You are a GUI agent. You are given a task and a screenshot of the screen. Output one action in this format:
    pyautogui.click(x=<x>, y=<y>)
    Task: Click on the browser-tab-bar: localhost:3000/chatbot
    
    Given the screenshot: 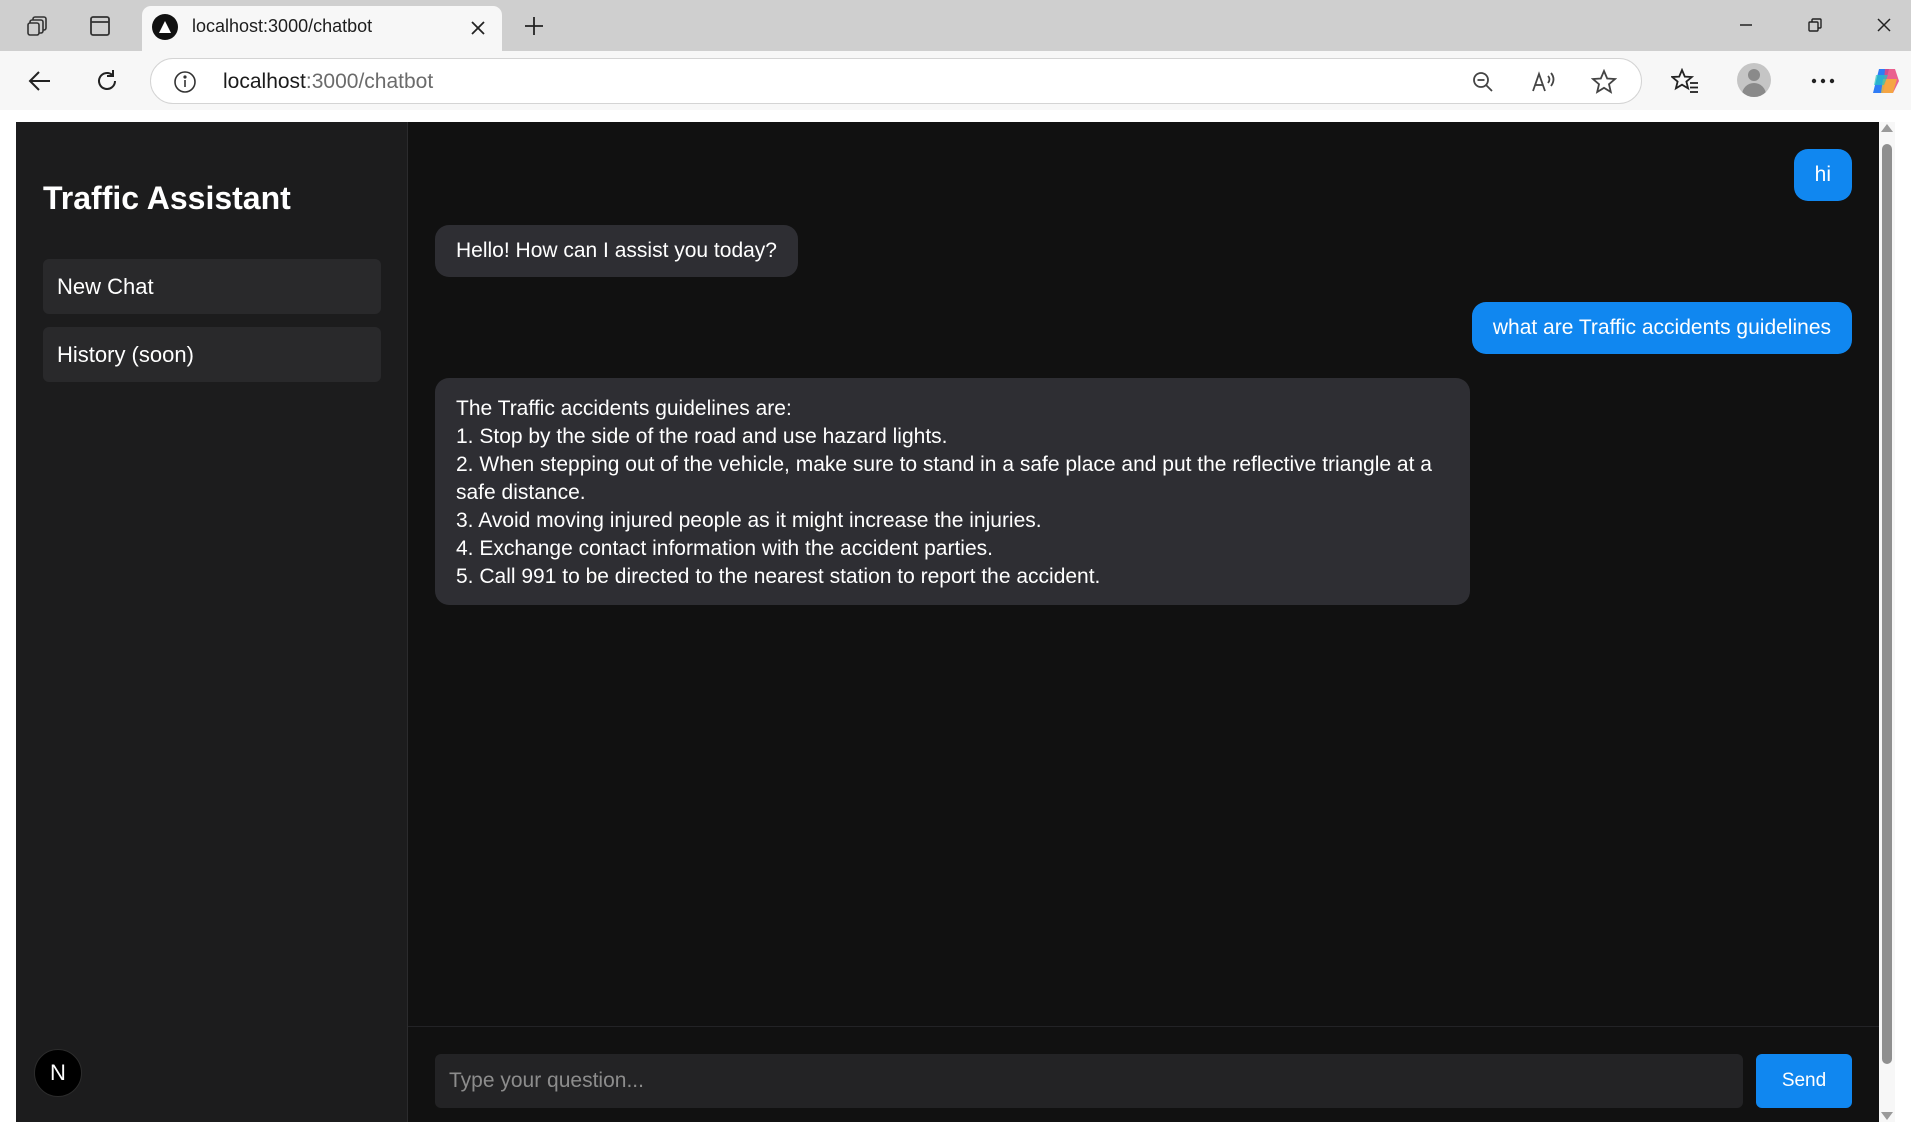 What is the action you would take?
    pyautogui.click(x=955, y=25)
    